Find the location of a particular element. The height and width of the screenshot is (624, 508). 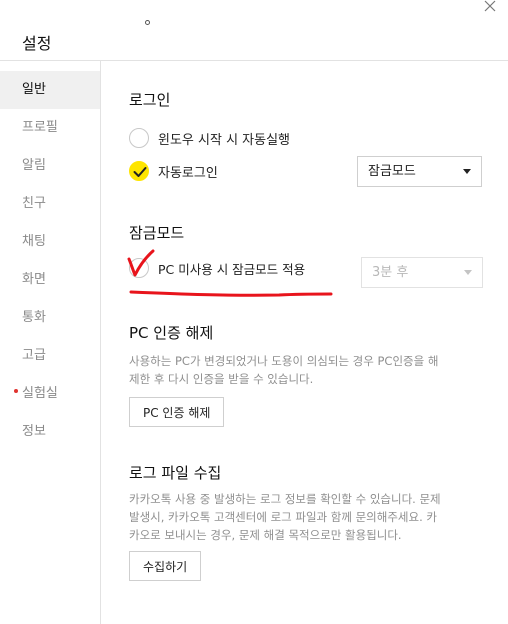

pc-auth-section-title: PC 인증 해제 is located at coordinates (171, 333).